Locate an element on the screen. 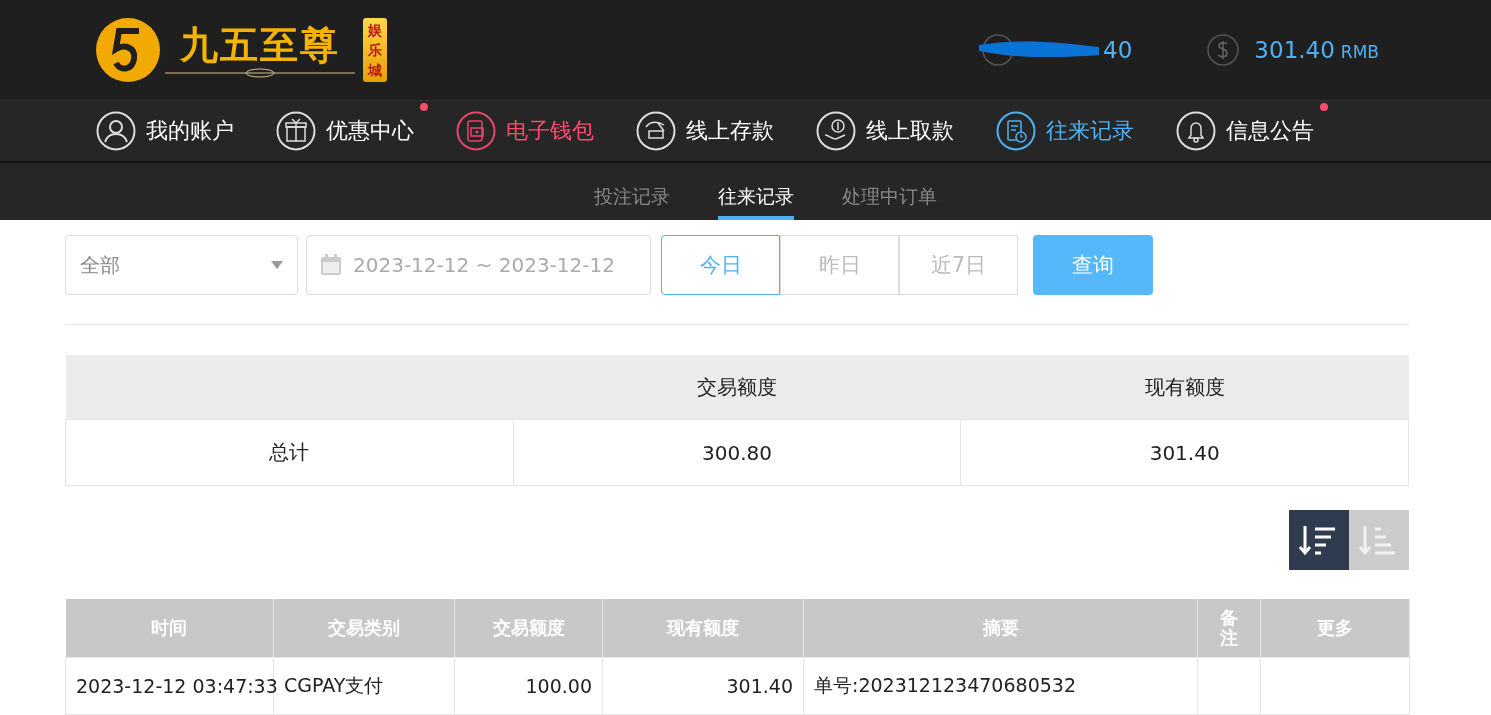  calendar-icon is located at coordinates (331, 265).